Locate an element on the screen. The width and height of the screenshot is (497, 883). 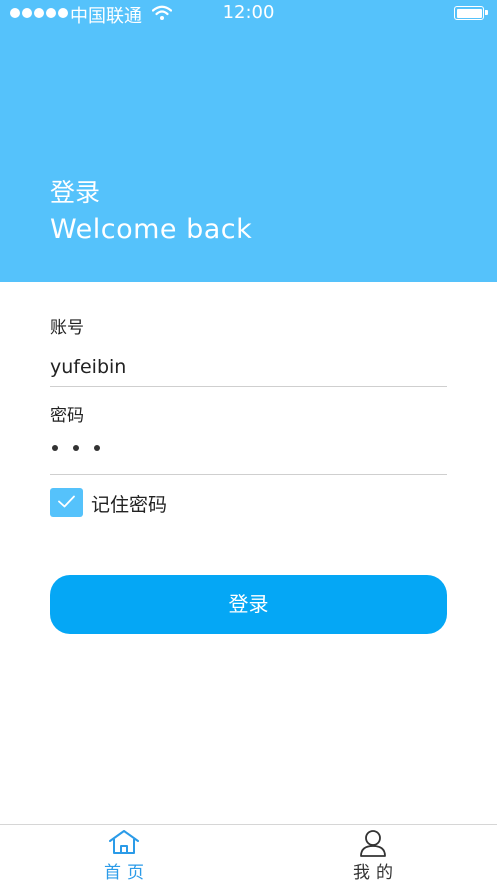
check-icon is located at coordinates (66, 501).